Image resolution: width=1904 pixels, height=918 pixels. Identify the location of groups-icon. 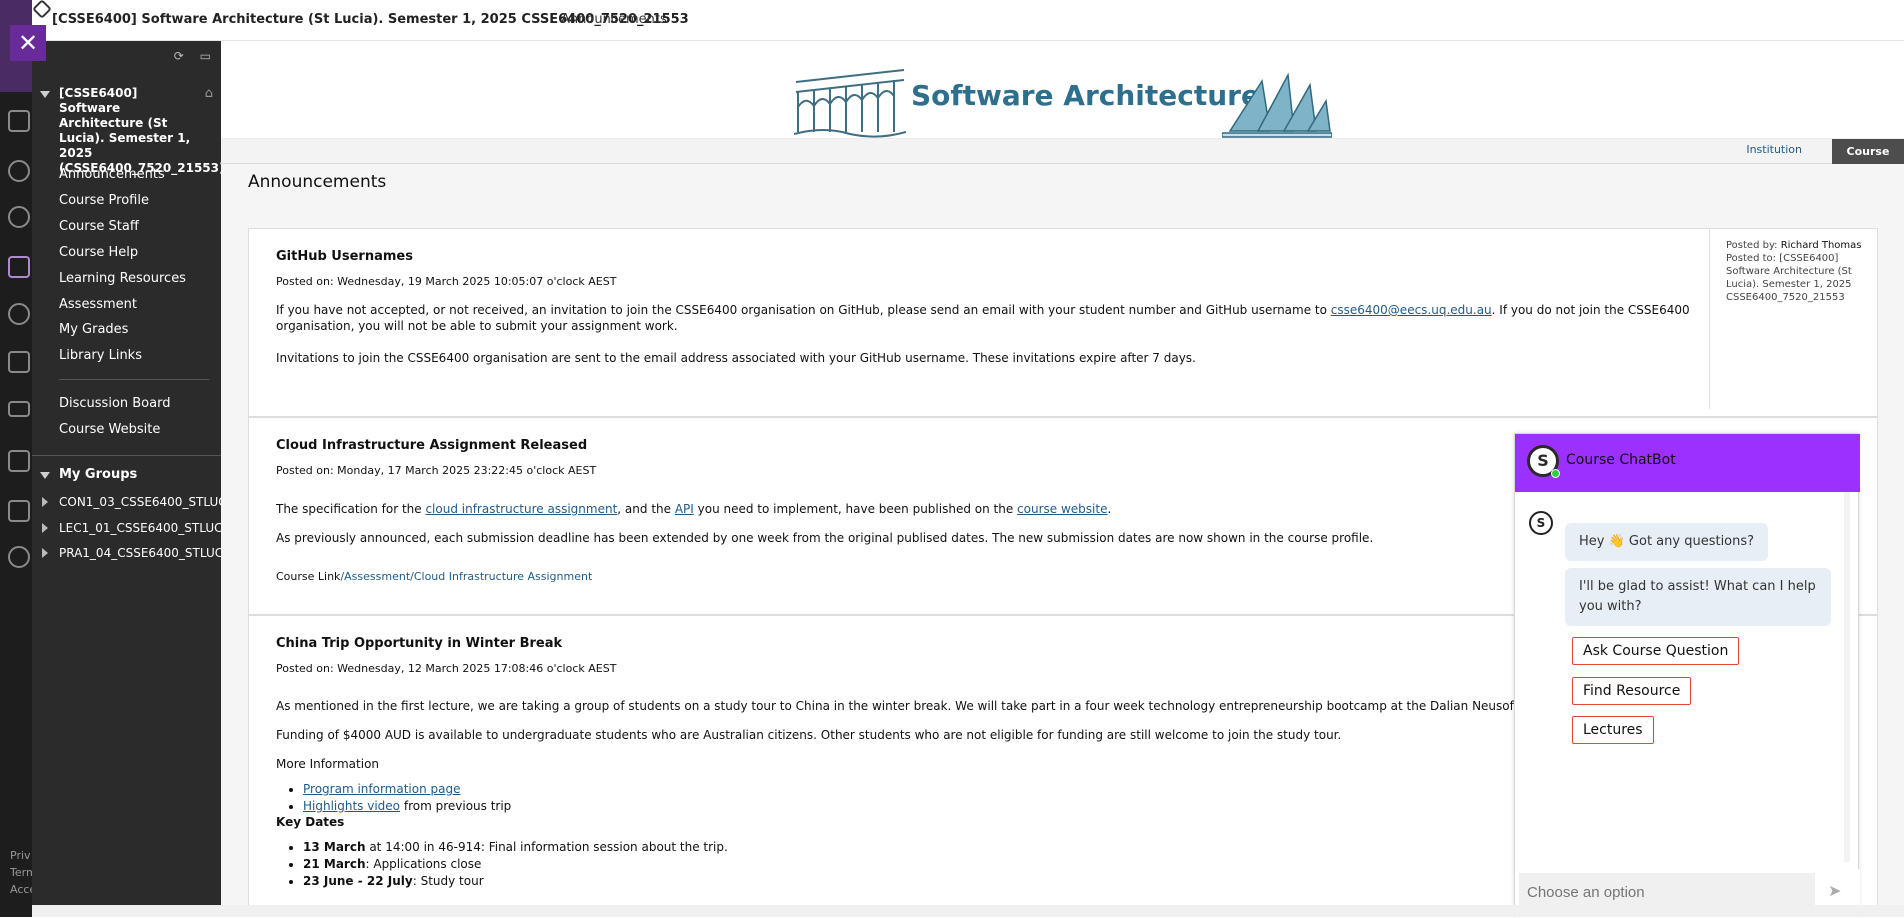
(19, 314).